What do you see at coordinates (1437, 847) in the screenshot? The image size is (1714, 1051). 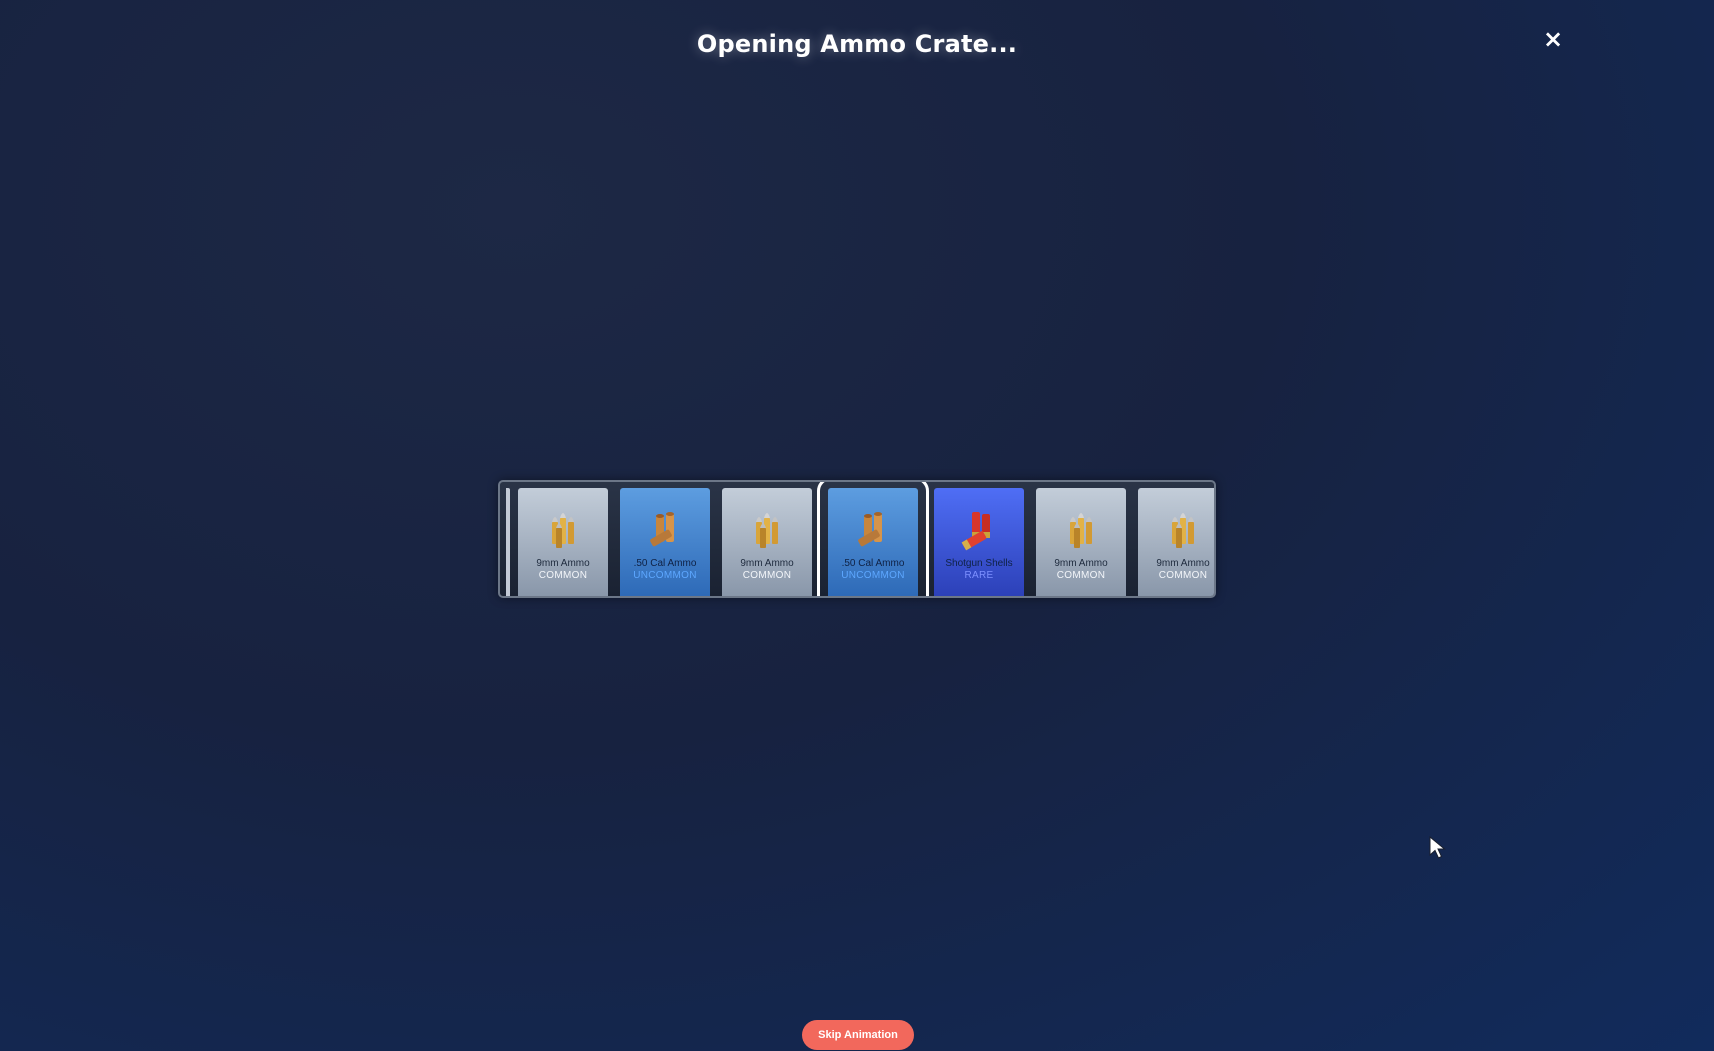 I see `mouse-cursor-icon` at bounding box center [1437, 847].